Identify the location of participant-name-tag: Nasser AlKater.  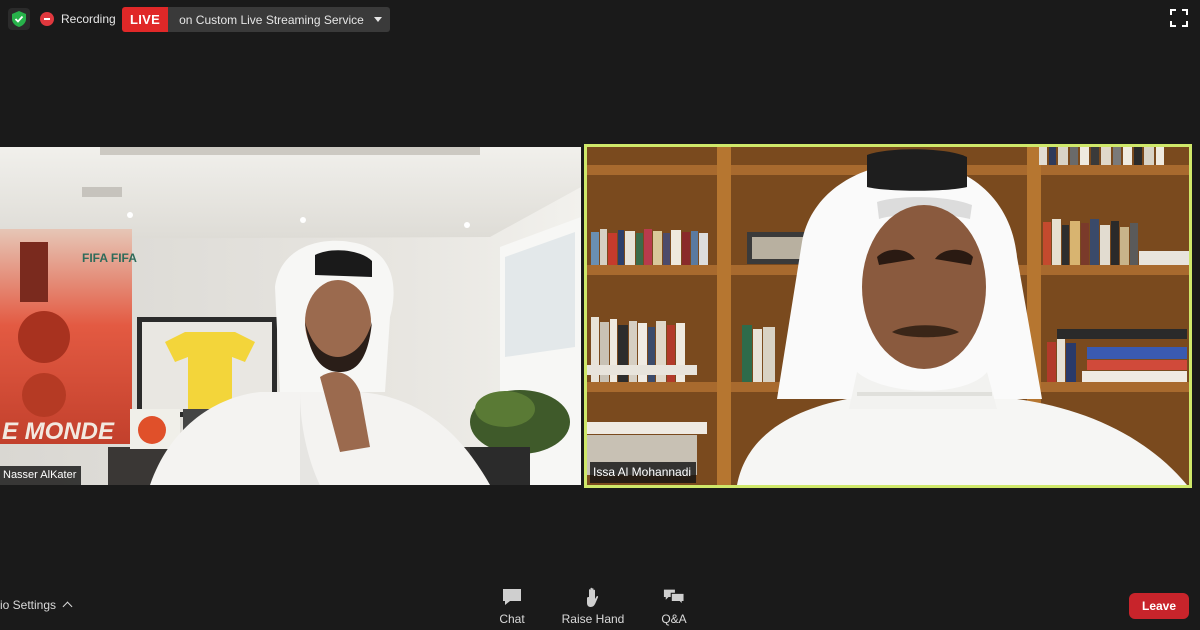
(41, 475).